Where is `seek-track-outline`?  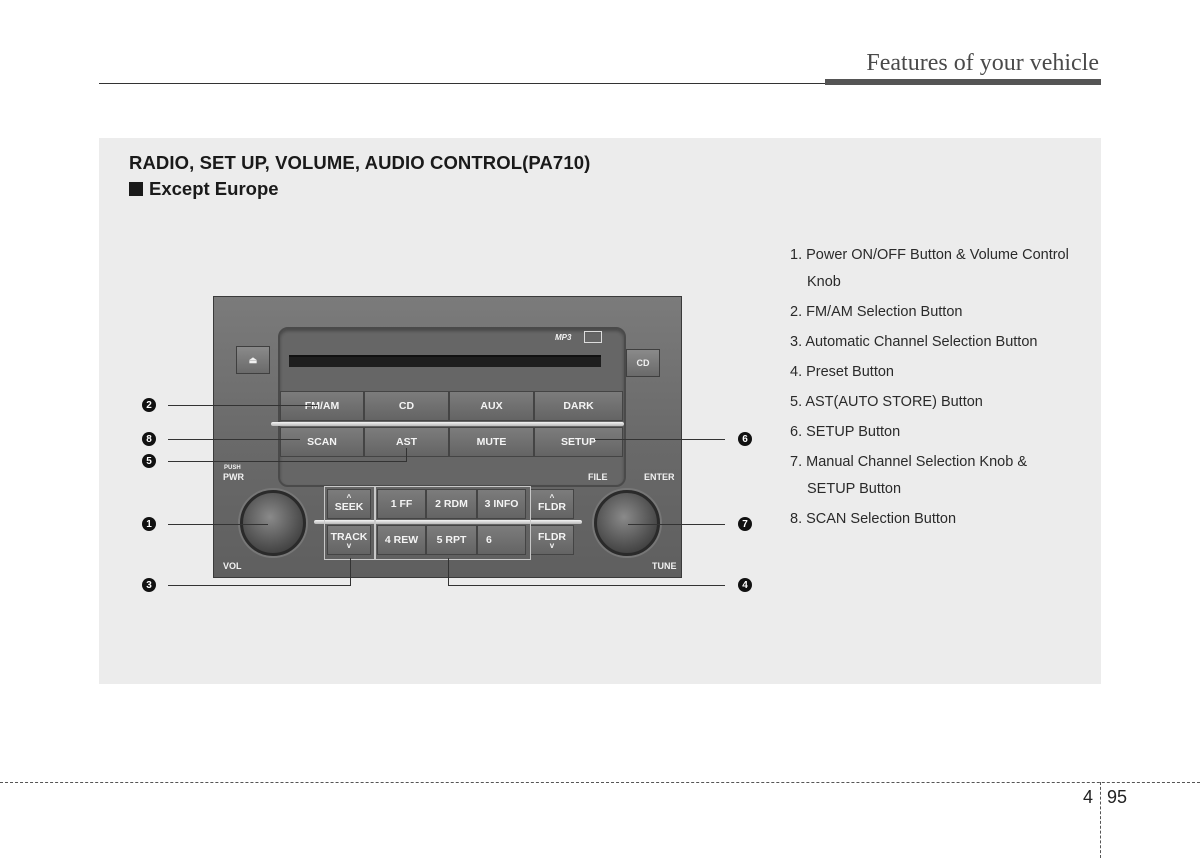 seek-track-outline is located at coordinates (350, 523).